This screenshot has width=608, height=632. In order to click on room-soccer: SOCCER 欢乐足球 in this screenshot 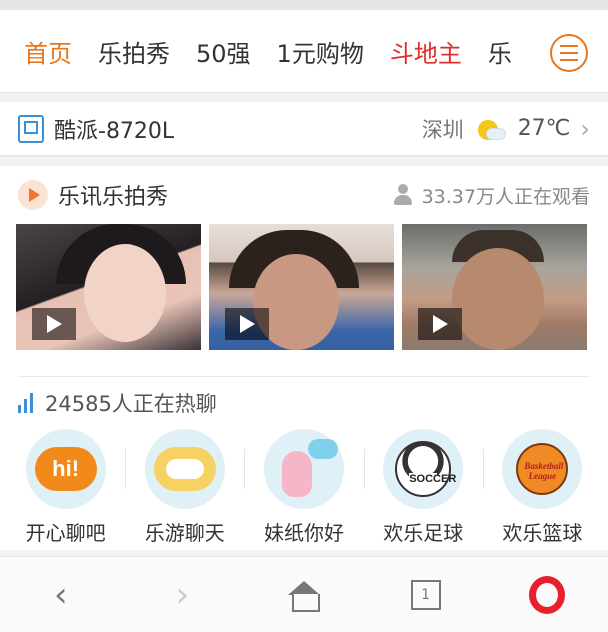, I will do `click(423, 489)`.